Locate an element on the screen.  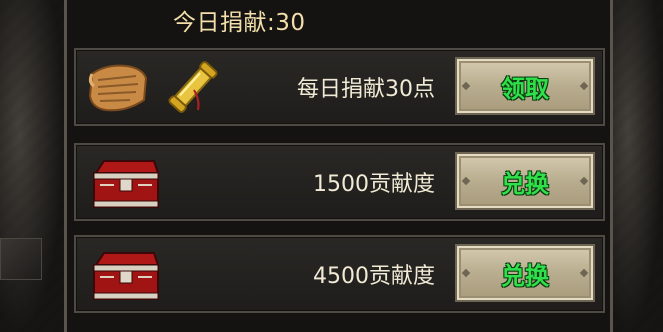
background-left is located at coordinates (32, 166).